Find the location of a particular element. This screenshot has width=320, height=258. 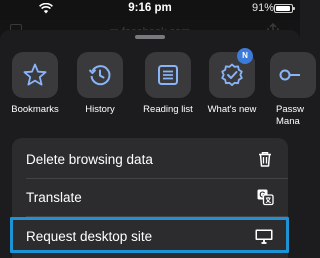

sheet-grabber is located at coordinates (150, 37).